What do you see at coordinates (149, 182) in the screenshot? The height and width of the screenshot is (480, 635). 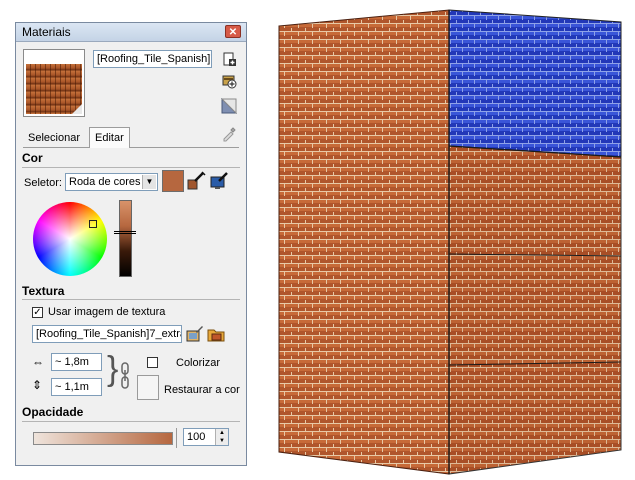 I see `chevron-down-icon: ▼` at bounding box center [149, 182].